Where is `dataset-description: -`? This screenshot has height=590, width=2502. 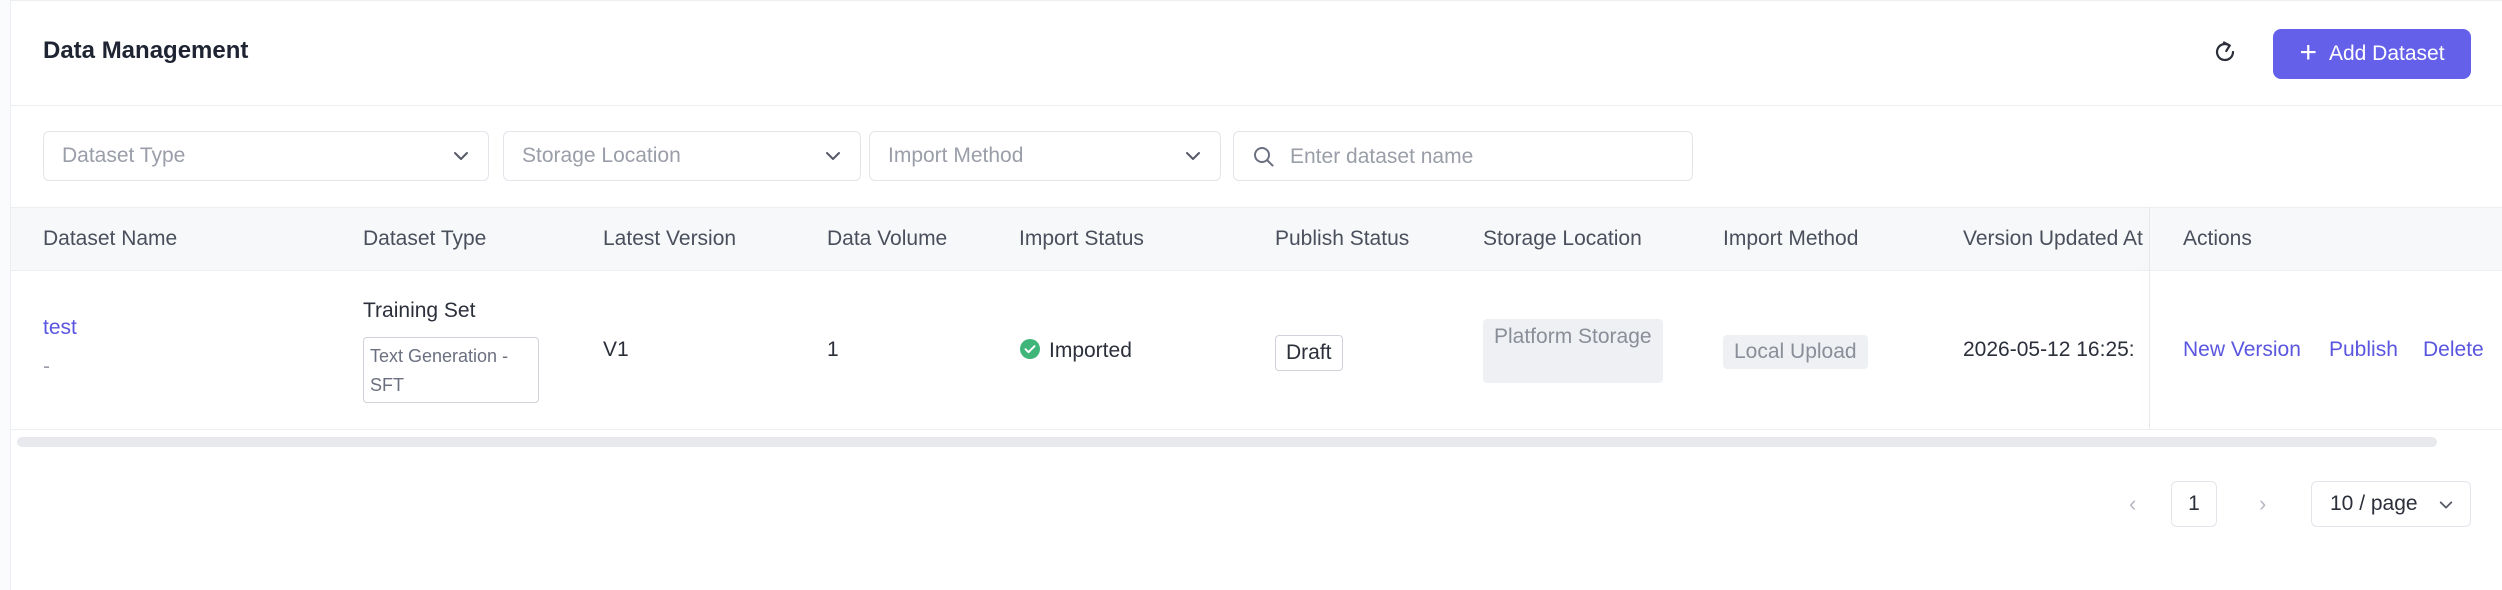
dataset-description: - is located at coordinates (46, 366).